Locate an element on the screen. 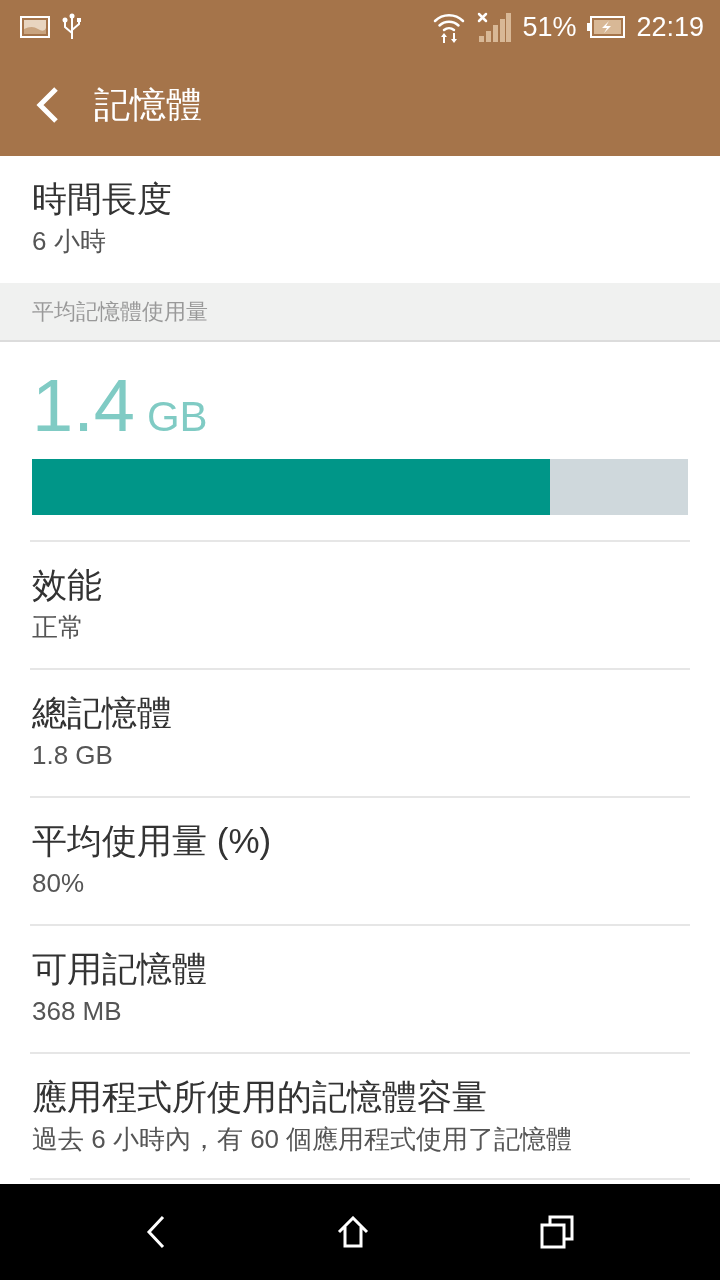 This screenshot has width=720, height=1280. setting-value: 正常 is located at coordinates (58, 627).